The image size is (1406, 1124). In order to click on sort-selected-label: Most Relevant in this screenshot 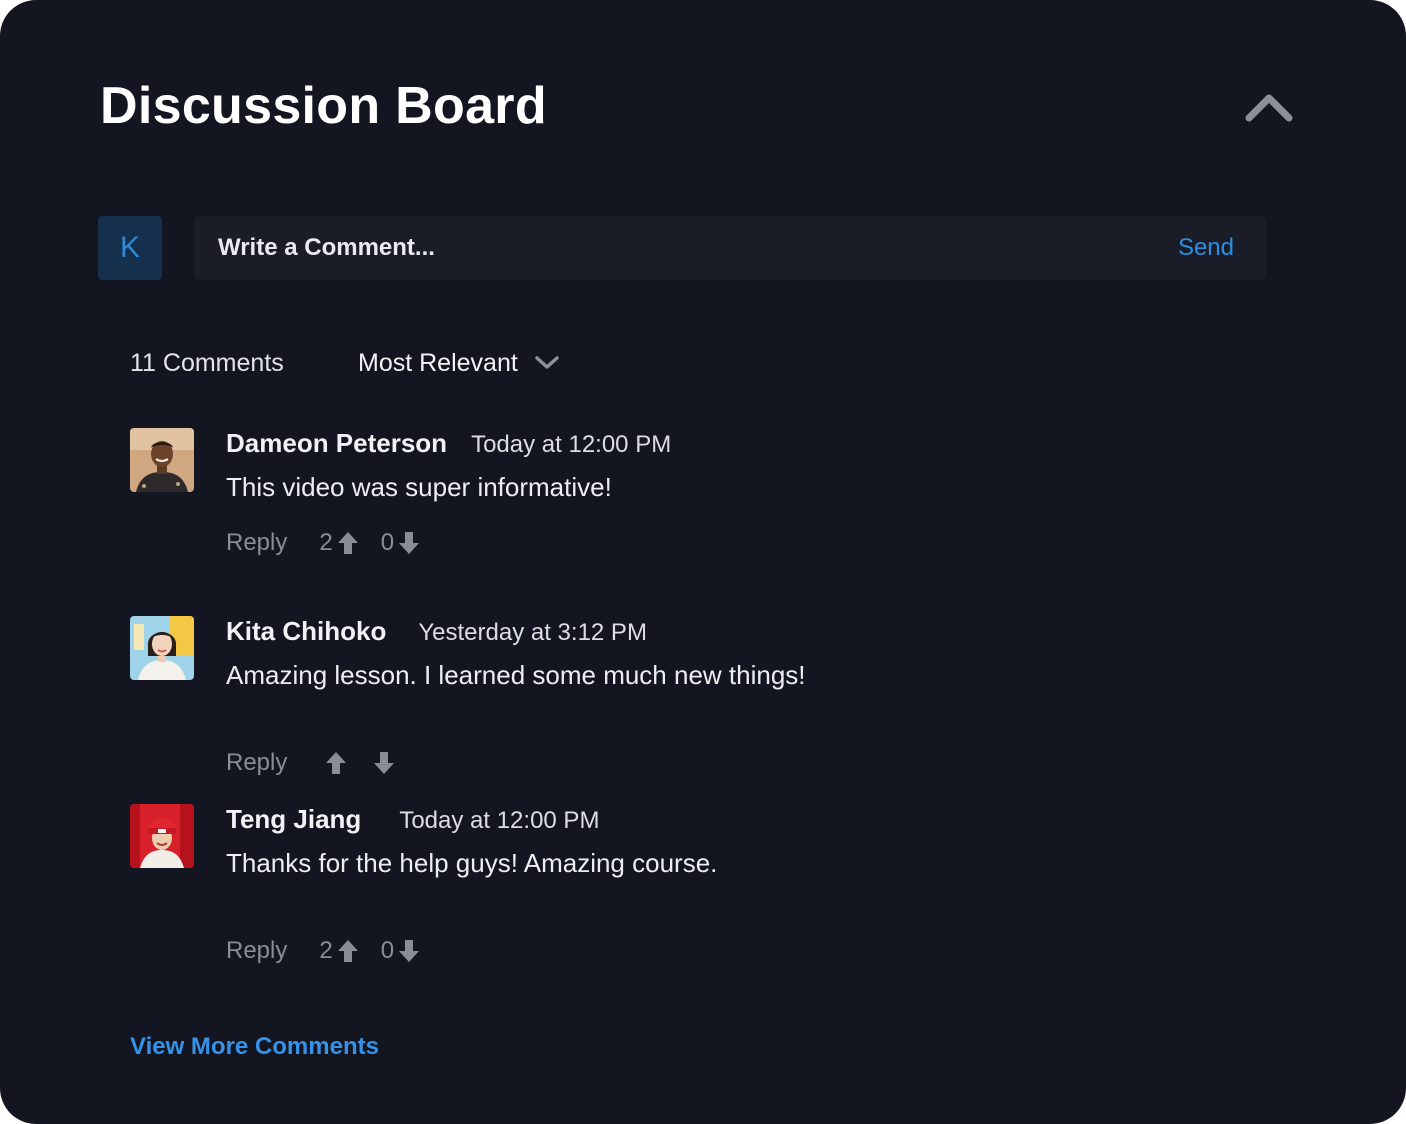, I will do `click(438, 363)`.